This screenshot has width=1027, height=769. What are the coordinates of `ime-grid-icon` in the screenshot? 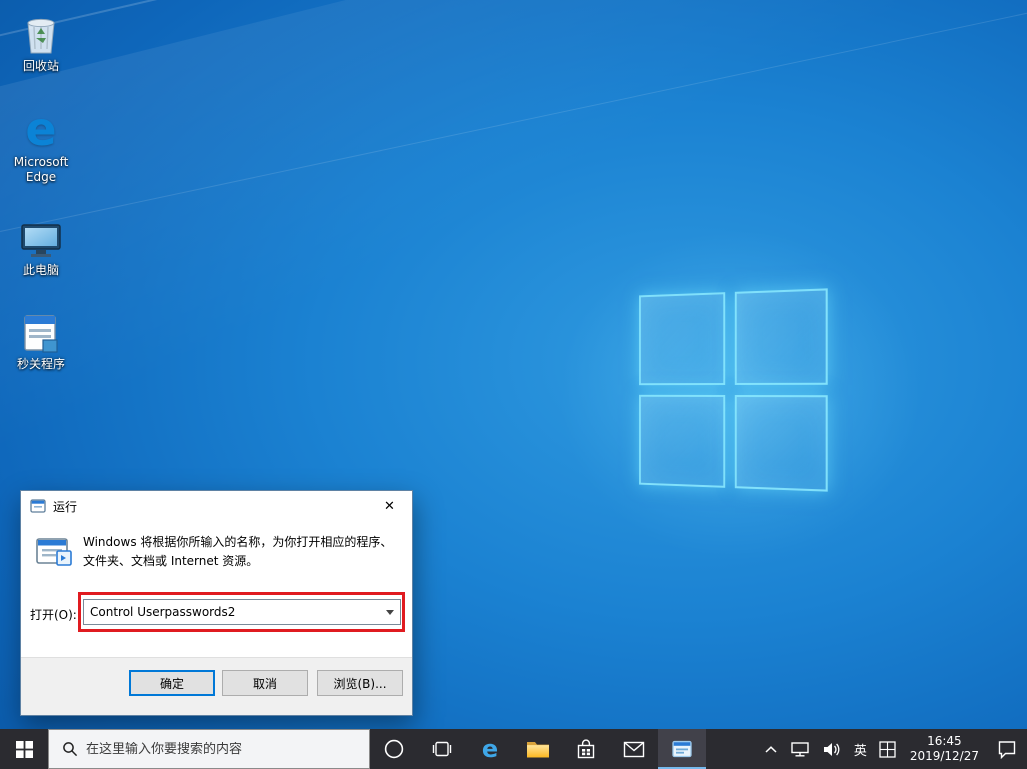 It's located at (887, 749).